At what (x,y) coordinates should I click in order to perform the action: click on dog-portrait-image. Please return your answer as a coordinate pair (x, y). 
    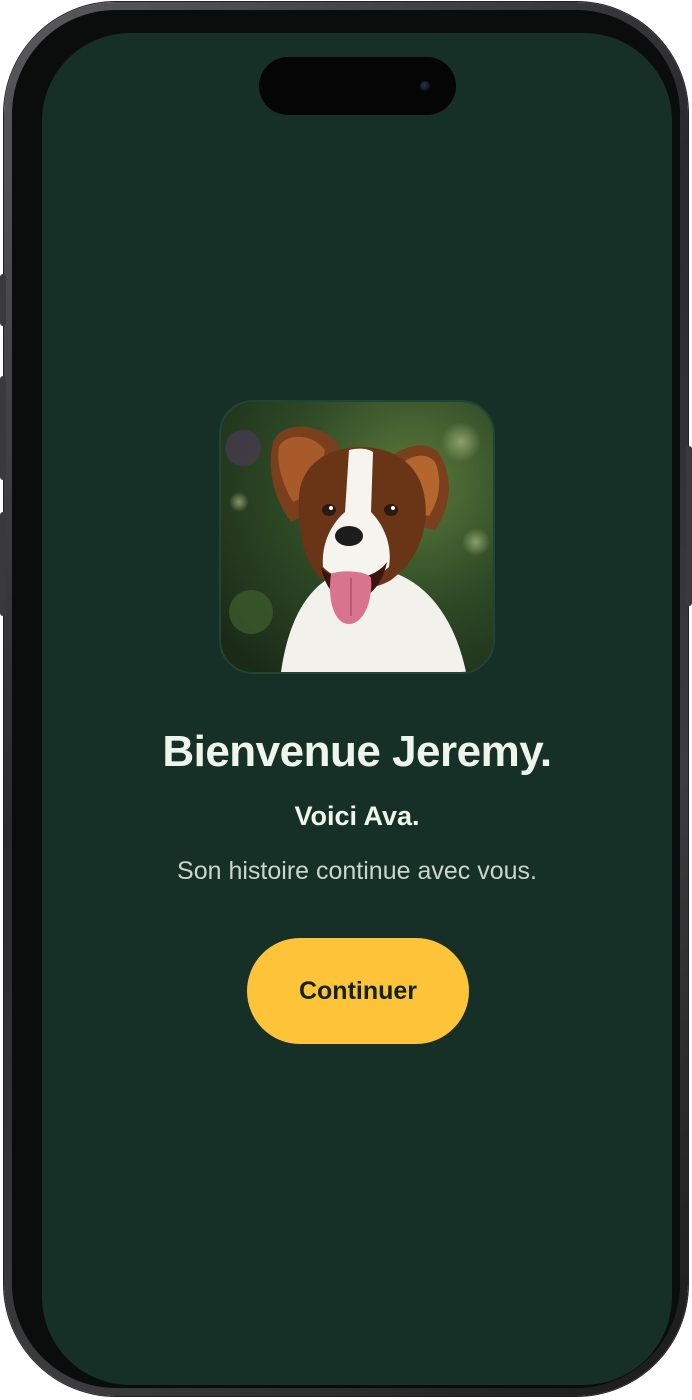
    Looking at the image, I should click on (357, 537).